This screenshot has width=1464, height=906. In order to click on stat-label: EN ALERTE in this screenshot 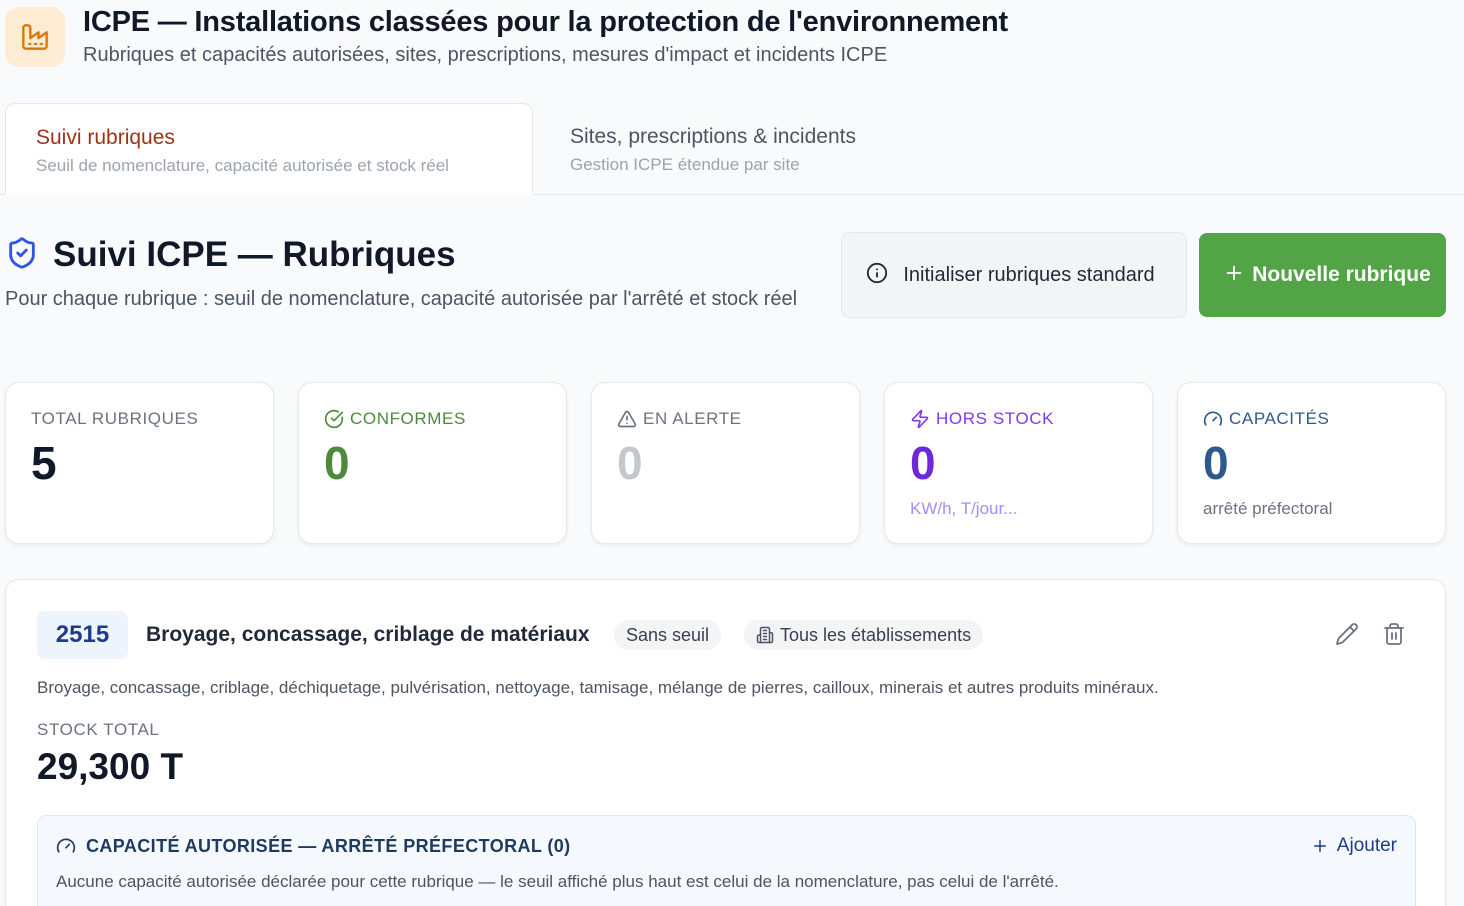, I will do `click(738, 419)`.